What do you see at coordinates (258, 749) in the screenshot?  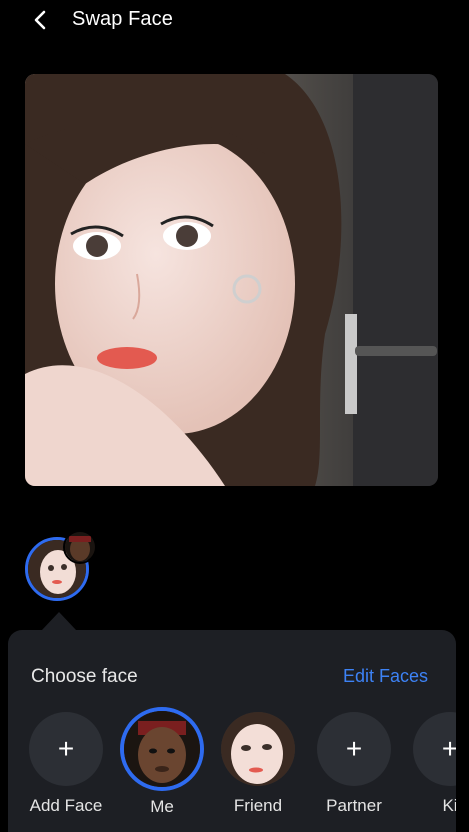 I see `face-avatar-friend` at bounding box center [258, 749].